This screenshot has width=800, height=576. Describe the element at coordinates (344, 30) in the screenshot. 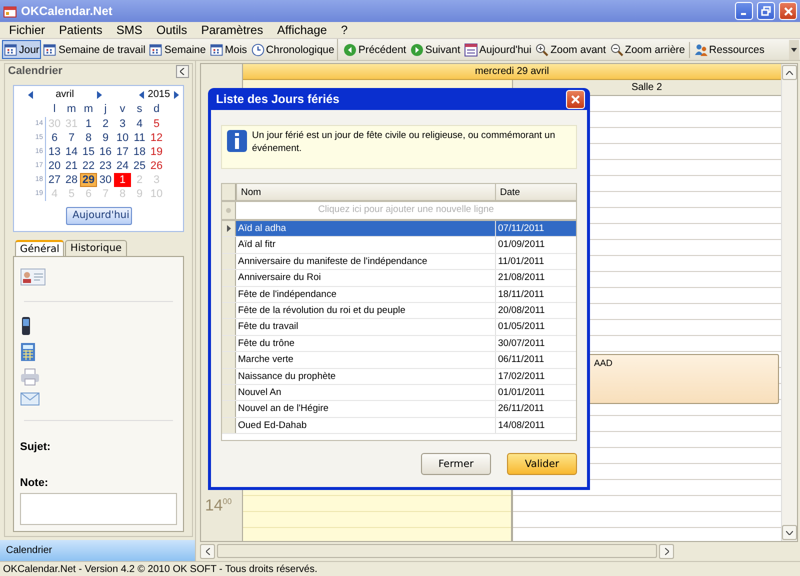

I see `menu-item: ?` at that location.